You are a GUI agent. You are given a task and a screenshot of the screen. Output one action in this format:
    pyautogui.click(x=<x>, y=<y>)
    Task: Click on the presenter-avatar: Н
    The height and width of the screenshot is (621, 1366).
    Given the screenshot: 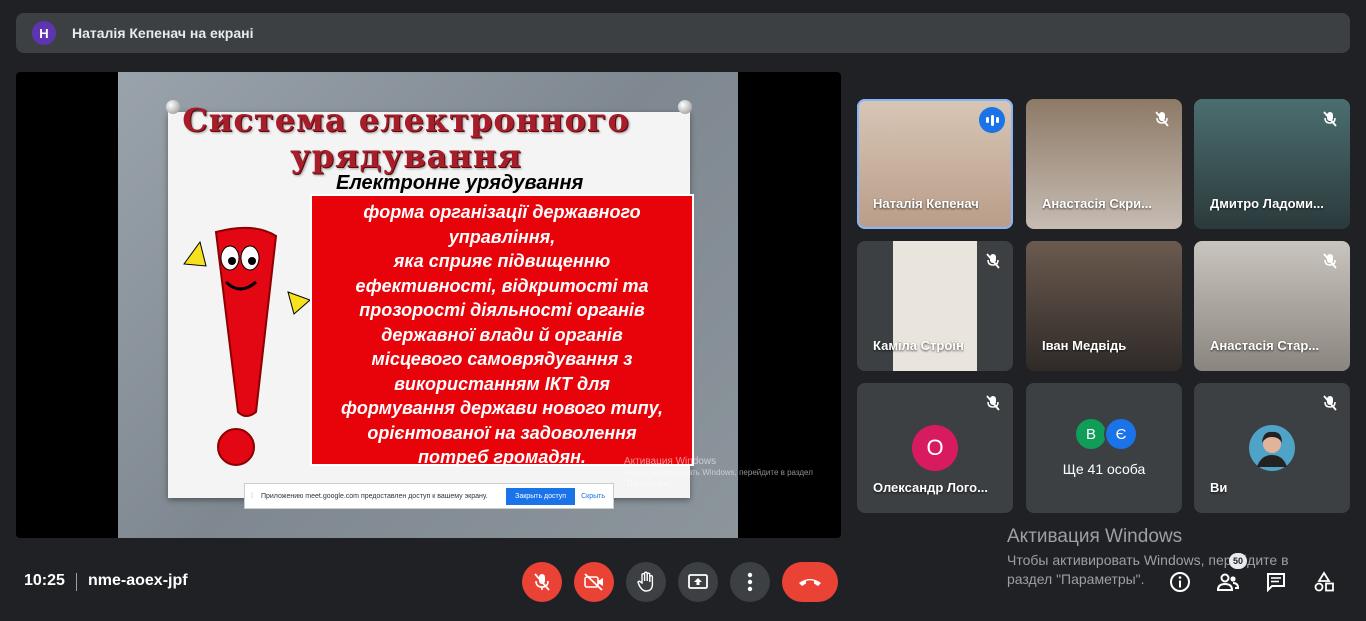 What is the action you would take?
    pyautogui.click(x=44, y=33)
    